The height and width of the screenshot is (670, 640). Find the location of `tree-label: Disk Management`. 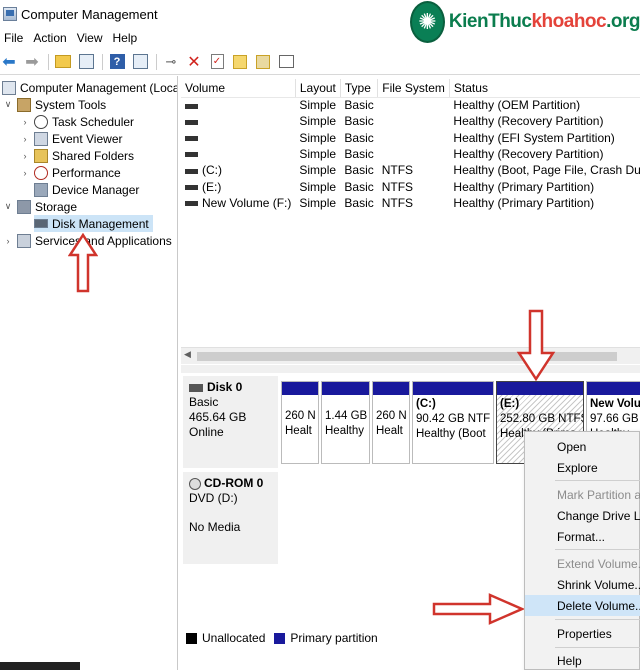

tree-label: Disk Management is located at coordinates (100, 223).